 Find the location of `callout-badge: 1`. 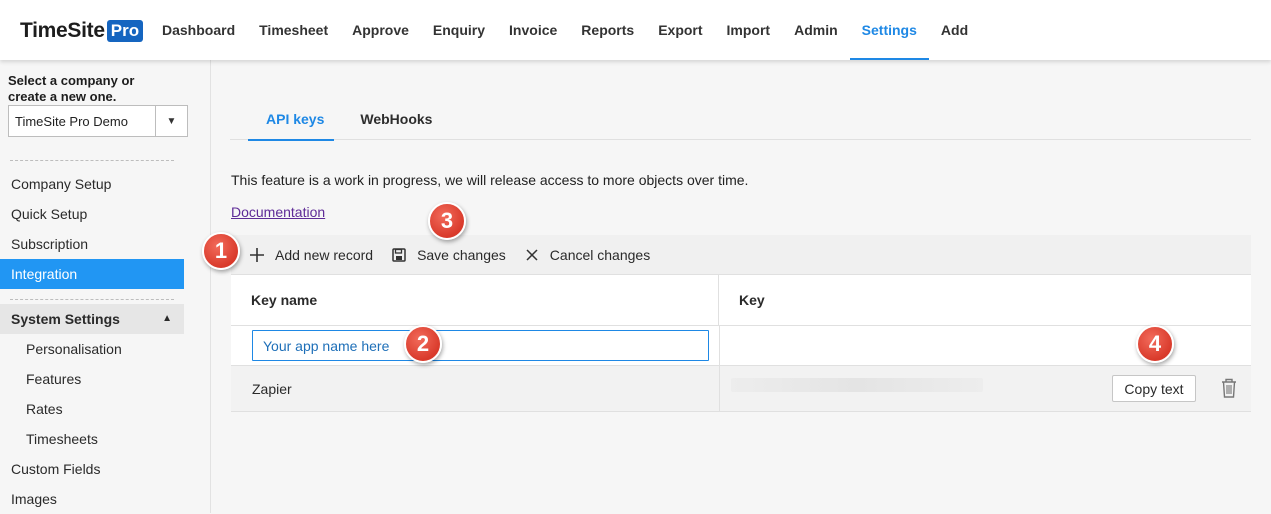

callout-badge: 1 is located at coordinates (221, 251).